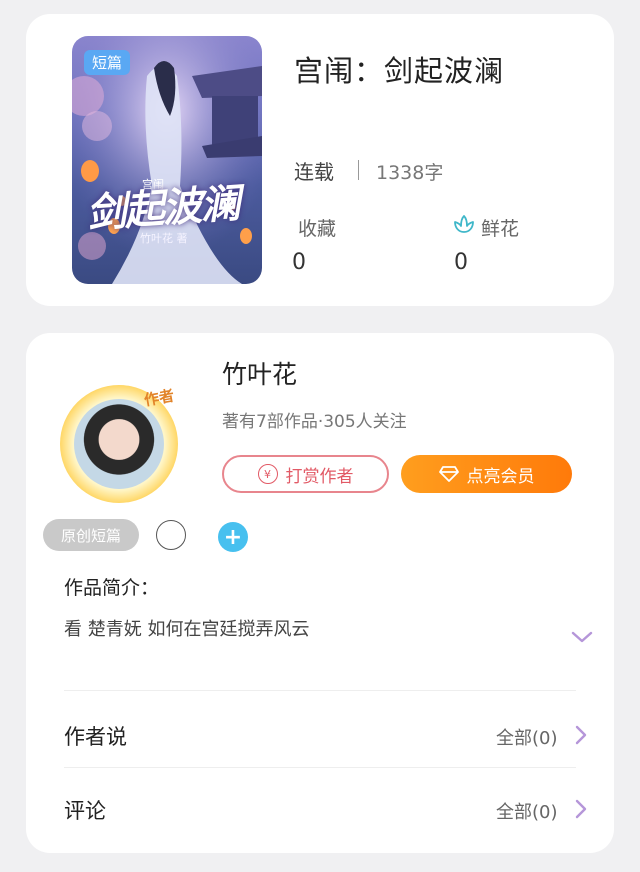 This screenshot has width=640, height=872. What do you see at coordinates (500, 476) in the screenshot?
I see `activate-vip-label: 点亮会员` at bounding box center [500, 476].